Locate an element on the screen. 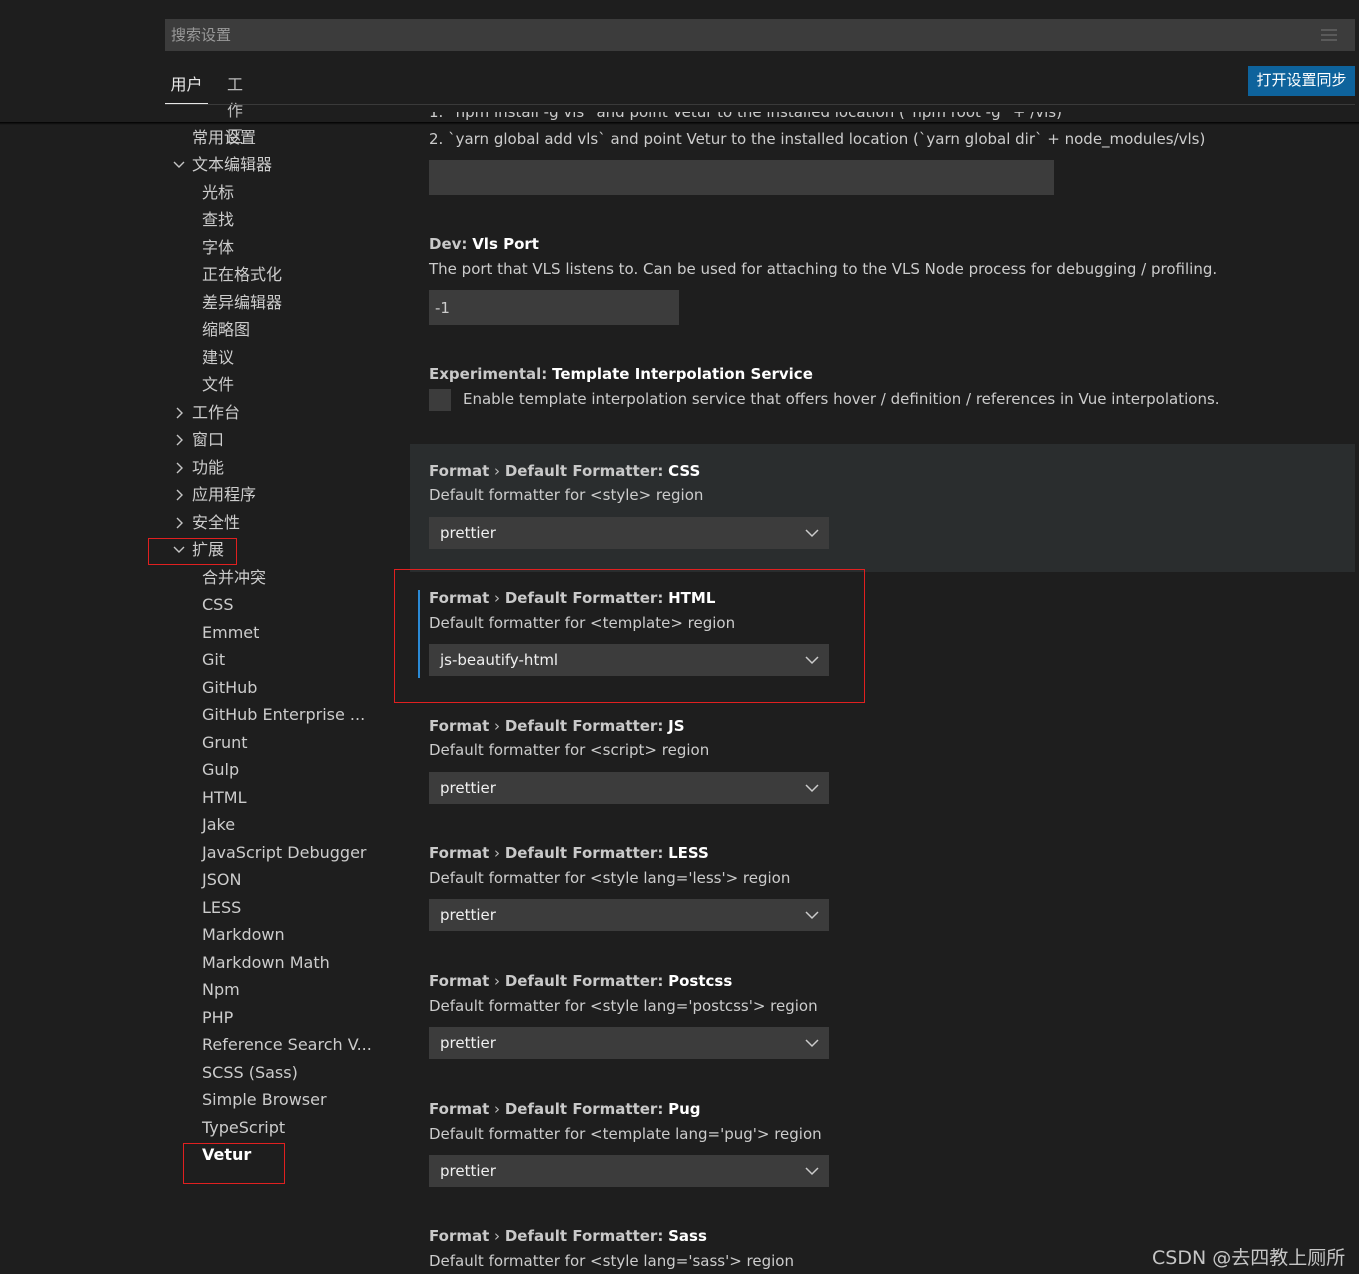  setting-title-formatter-postcss: Format › Default Formatter: Postcss is located at coordinates (580, 981).